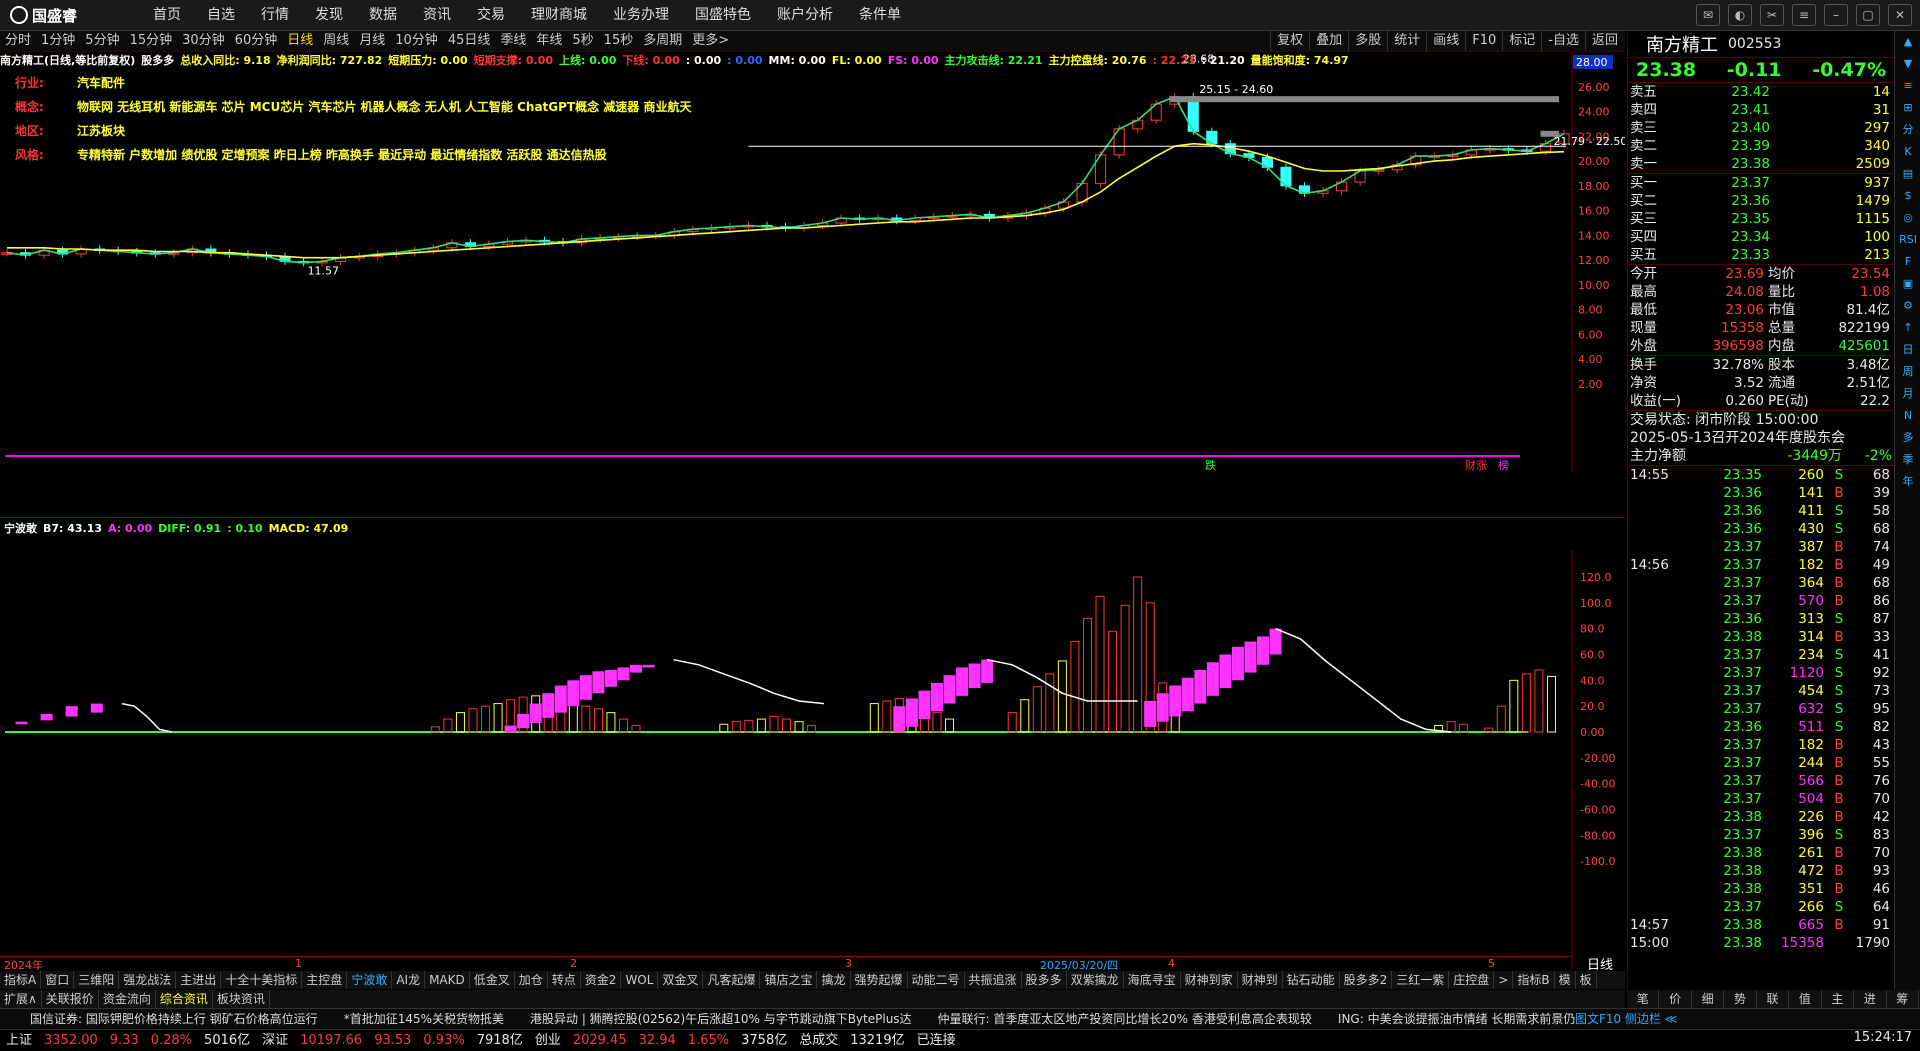 The image size is (1920, 1051). I want to click on sidebar-button: 季, so click(1907, 460).